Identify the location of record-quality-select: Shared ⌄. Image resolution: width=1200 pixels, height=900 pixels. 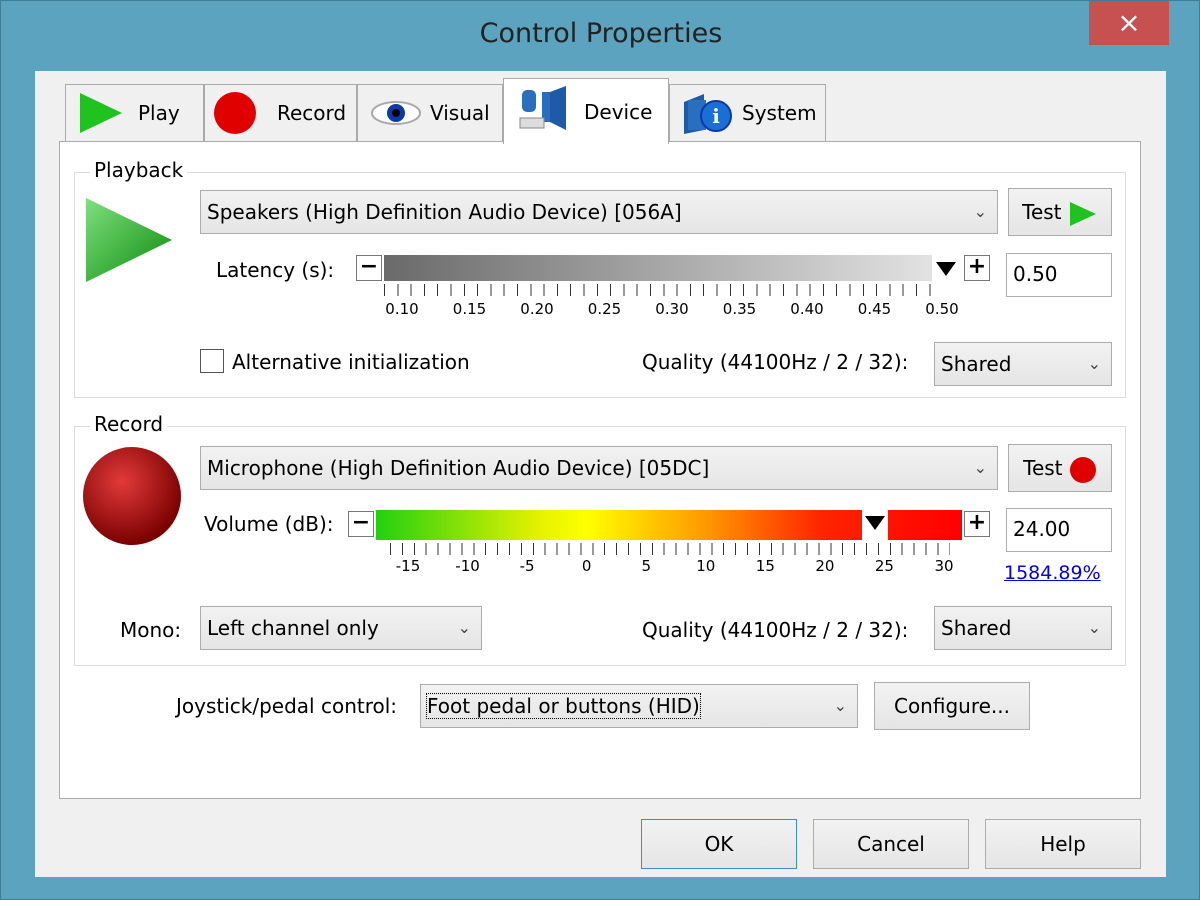
(1023, 628).